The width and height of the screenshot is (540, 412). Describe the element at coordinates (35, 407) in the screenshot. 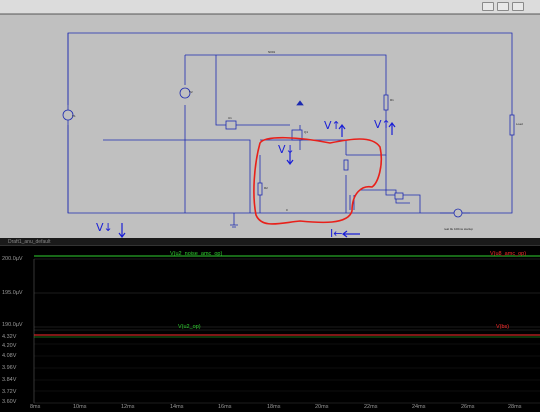

I see `xtick: 8ms` at that location.